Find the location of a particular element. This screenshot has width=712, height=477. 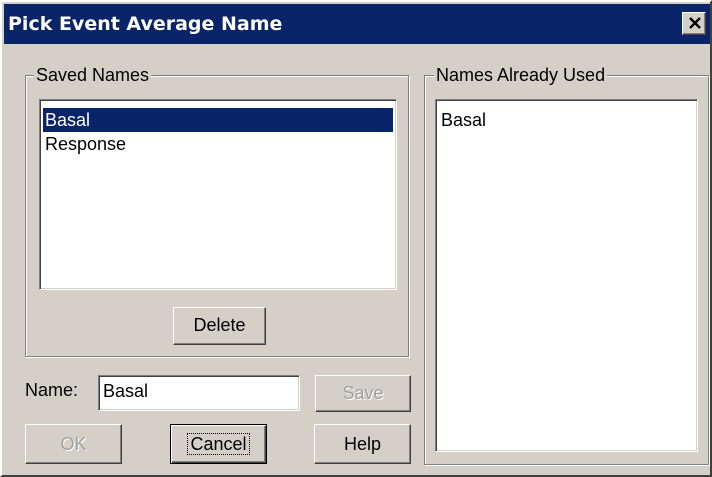

delete-button: Delete is located at coordinates (219, 326).